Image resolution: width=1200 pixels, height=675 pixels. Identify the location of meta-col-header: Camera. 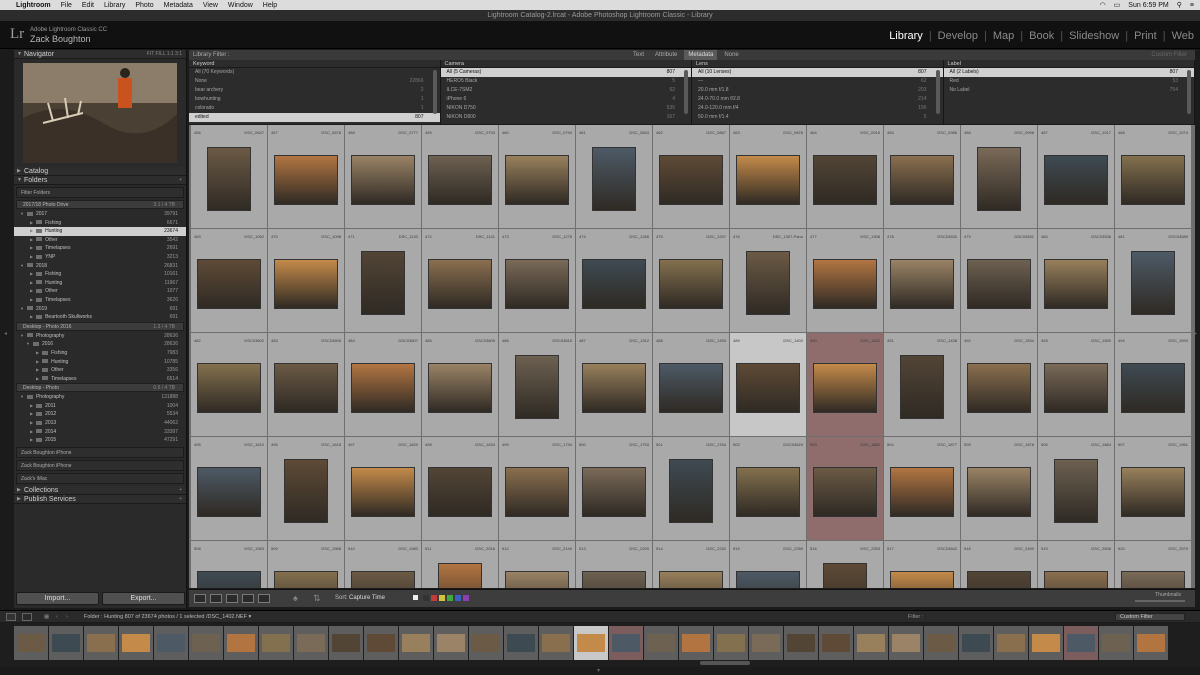
(565, 64).